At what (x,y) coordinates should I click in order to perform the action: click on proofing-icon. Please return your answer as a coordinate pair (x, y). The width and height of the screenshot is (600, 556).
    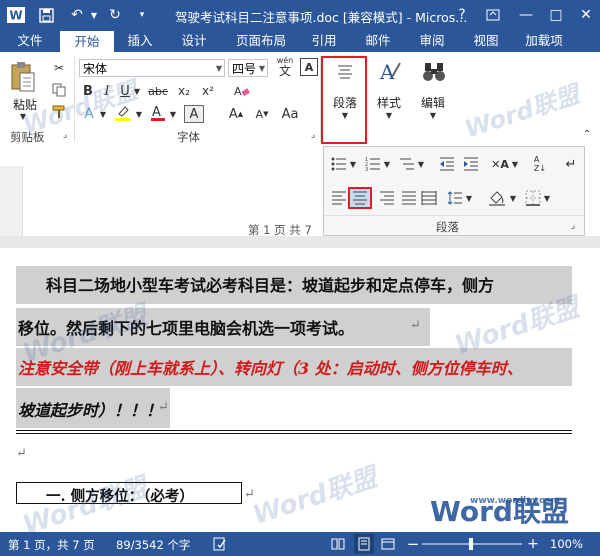
    Looking at the image, I should click on (220, 544).